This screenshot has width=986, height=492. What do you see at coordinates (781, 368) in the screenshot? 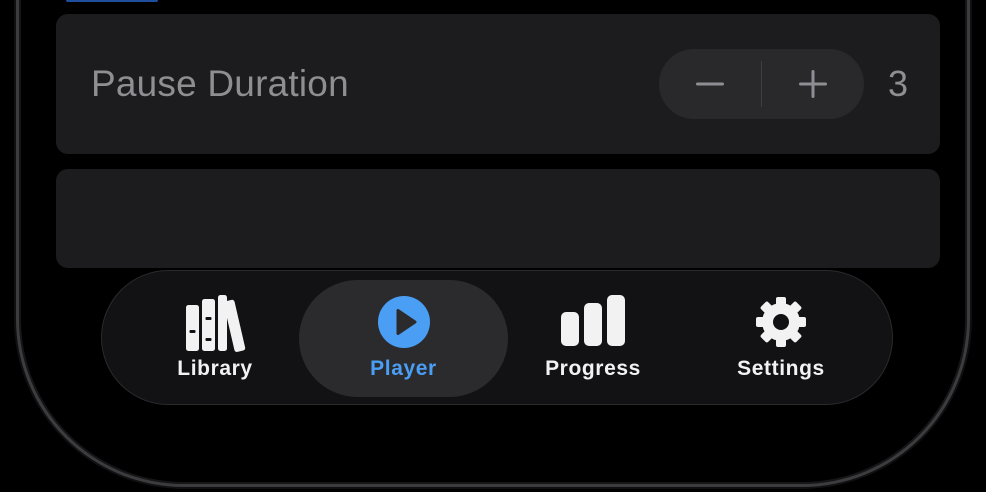
I see `tab-settings-label: Settings` at bounding box center [781, 368].